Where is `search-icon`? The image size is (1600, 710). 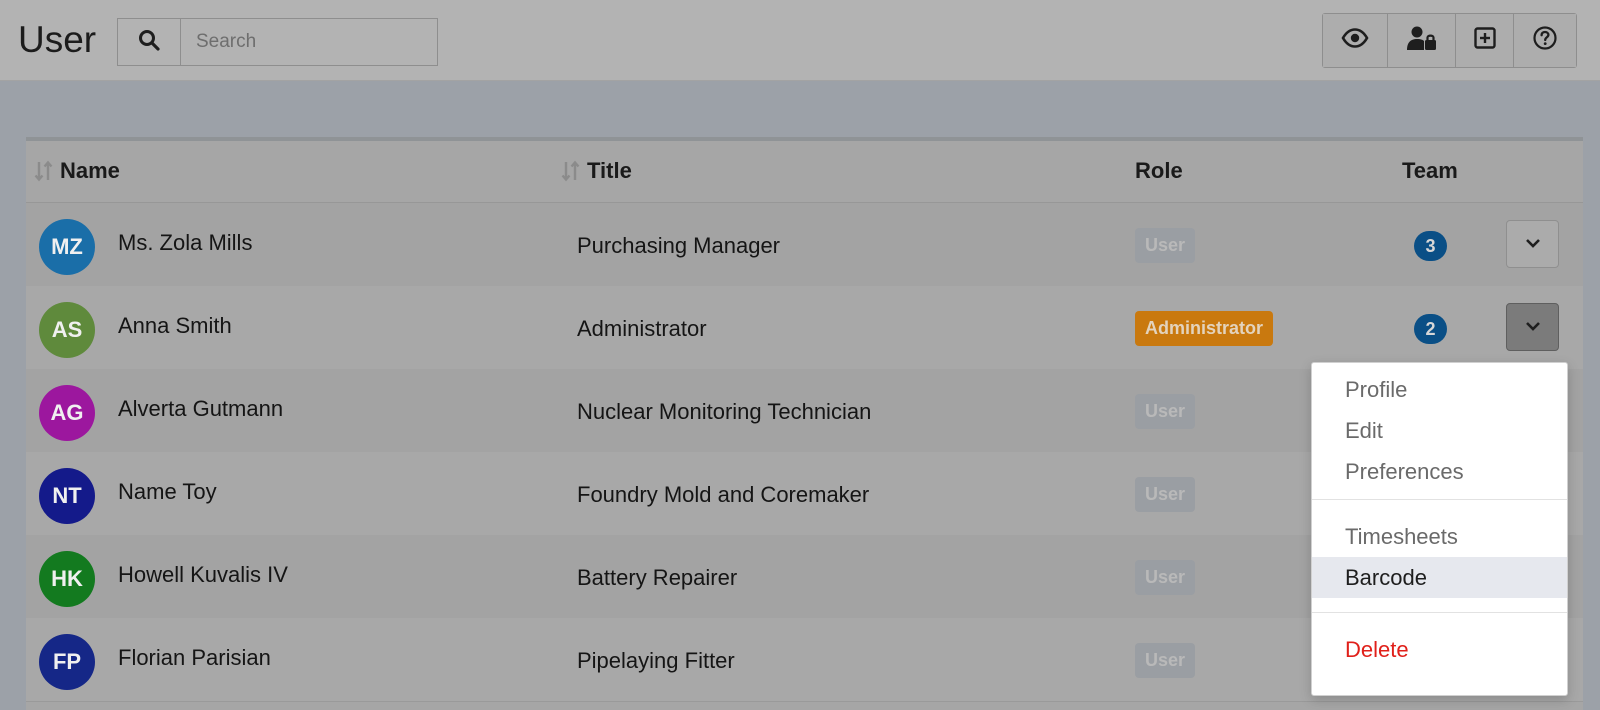
search-icon is located at coordinates (149, 42).